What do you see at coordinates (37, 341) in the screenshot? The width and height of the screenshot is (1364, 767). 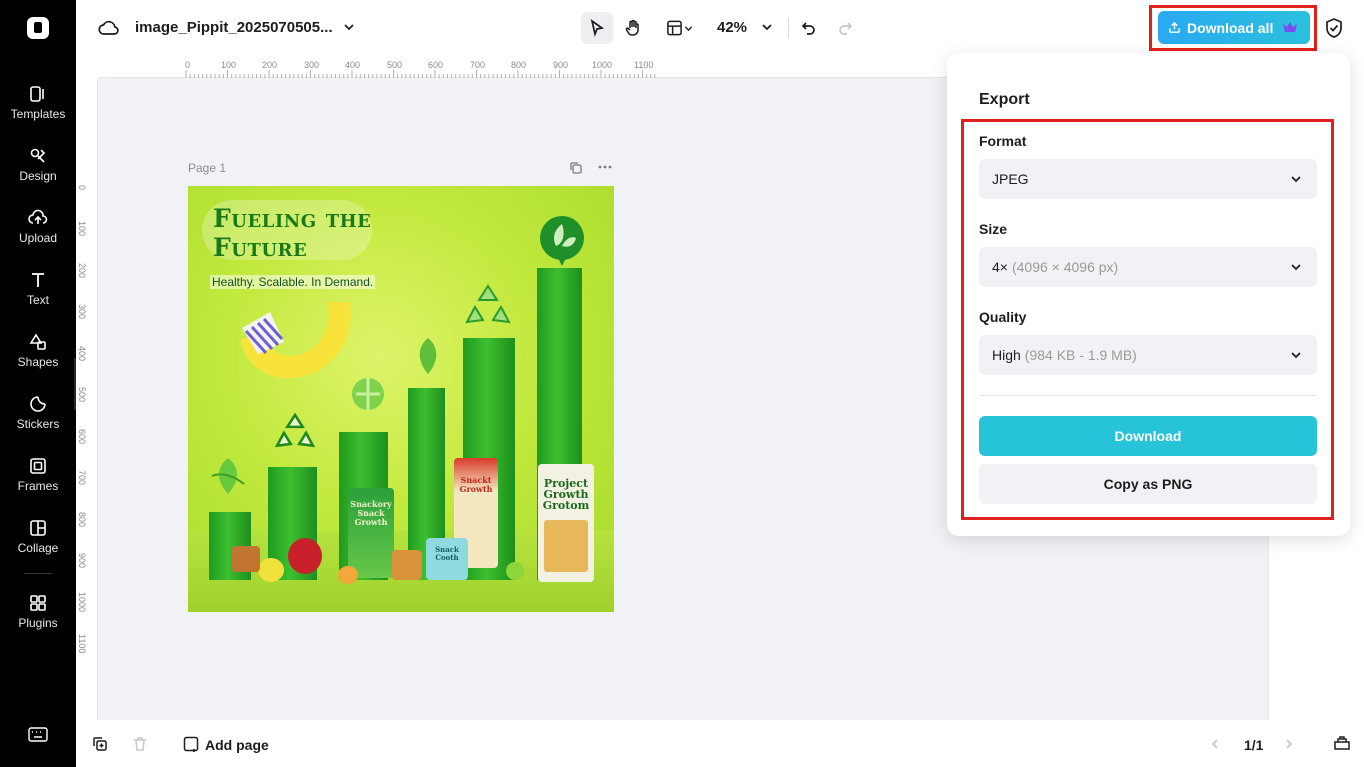 I see `shapes-icon` at bounding box center [37, 341].